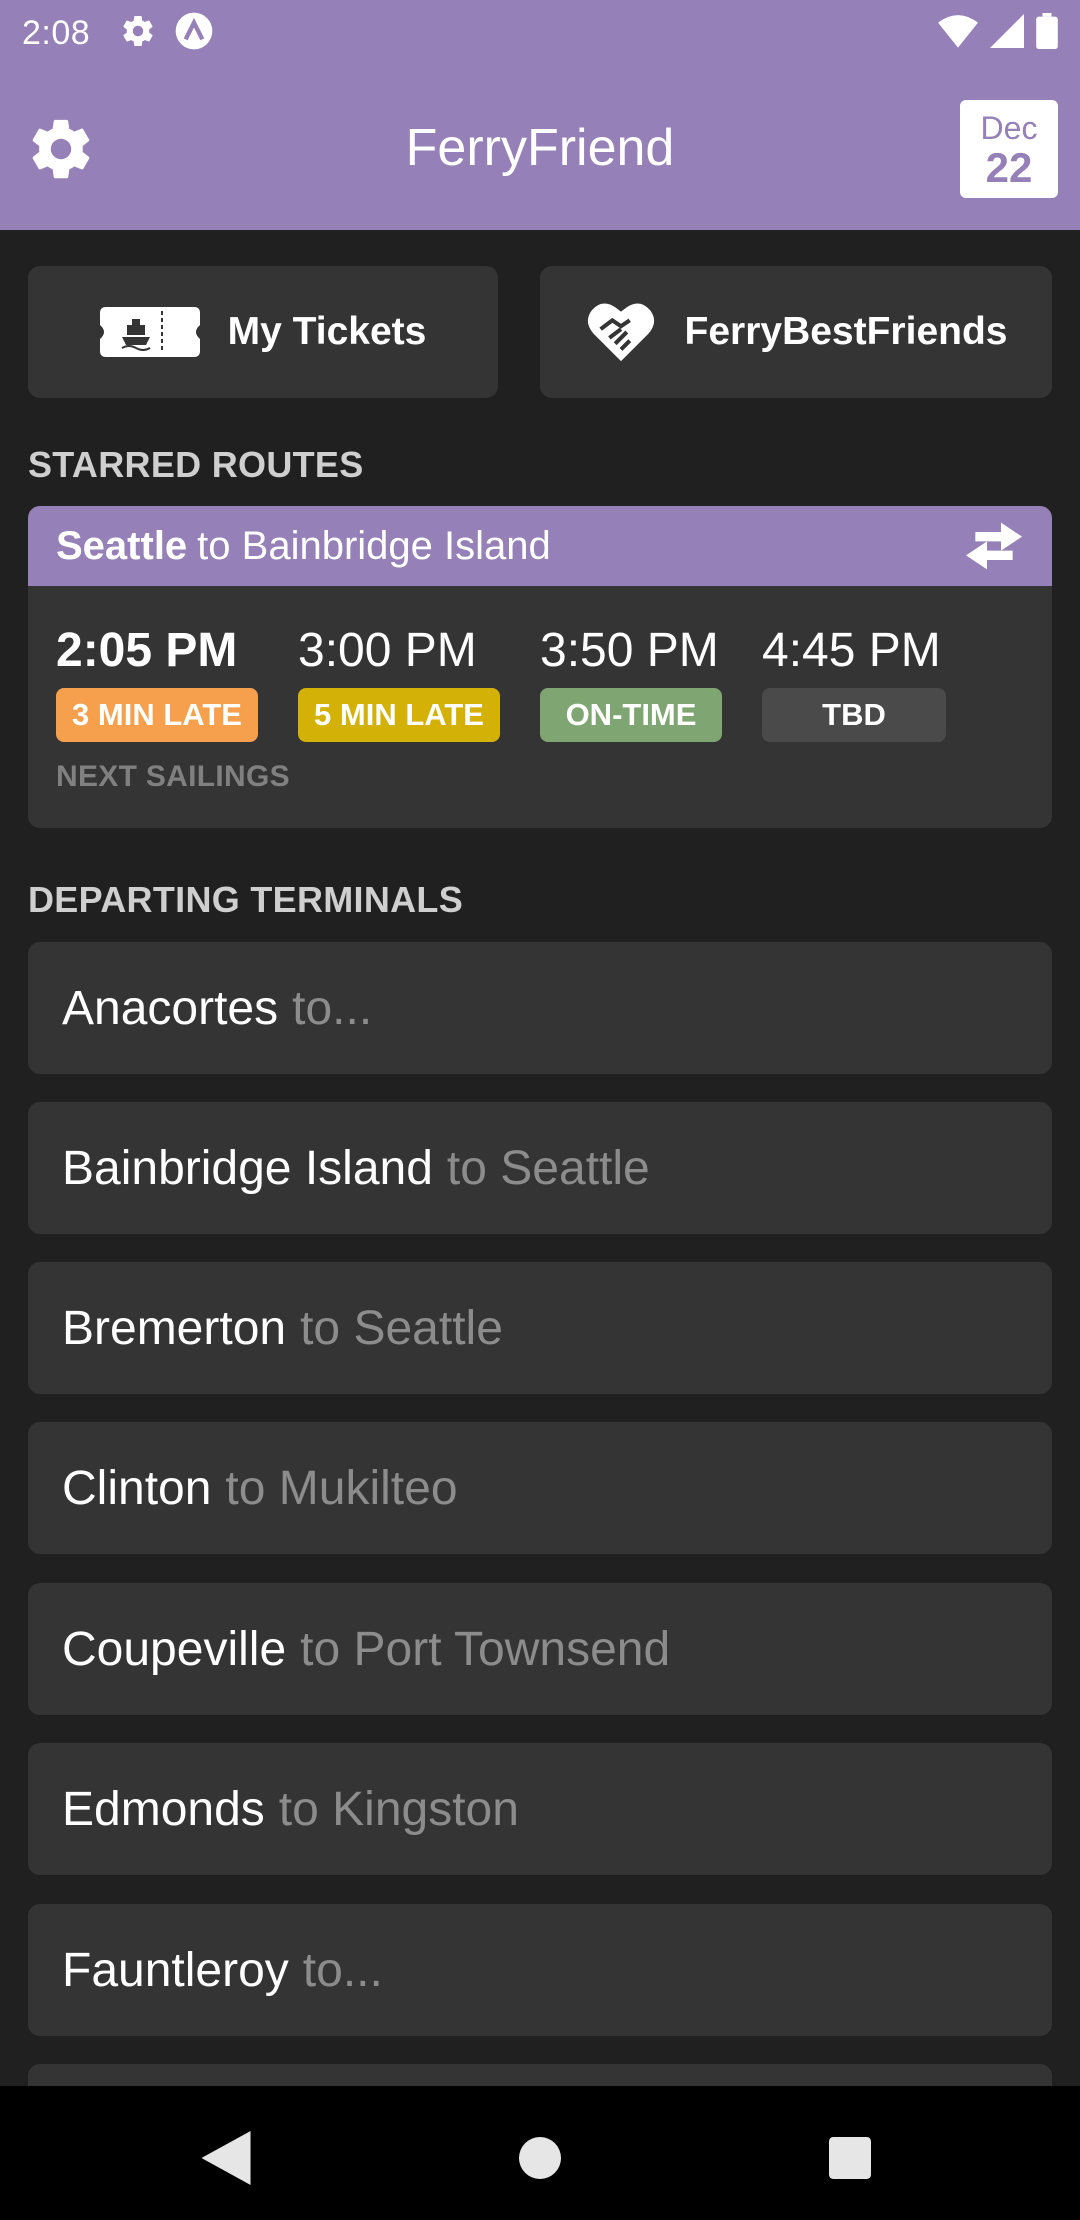 This screenshot has width=1080, height=2220. I want to click on sailing-status-badge: 3 MIN LATE, so click(157, 715).